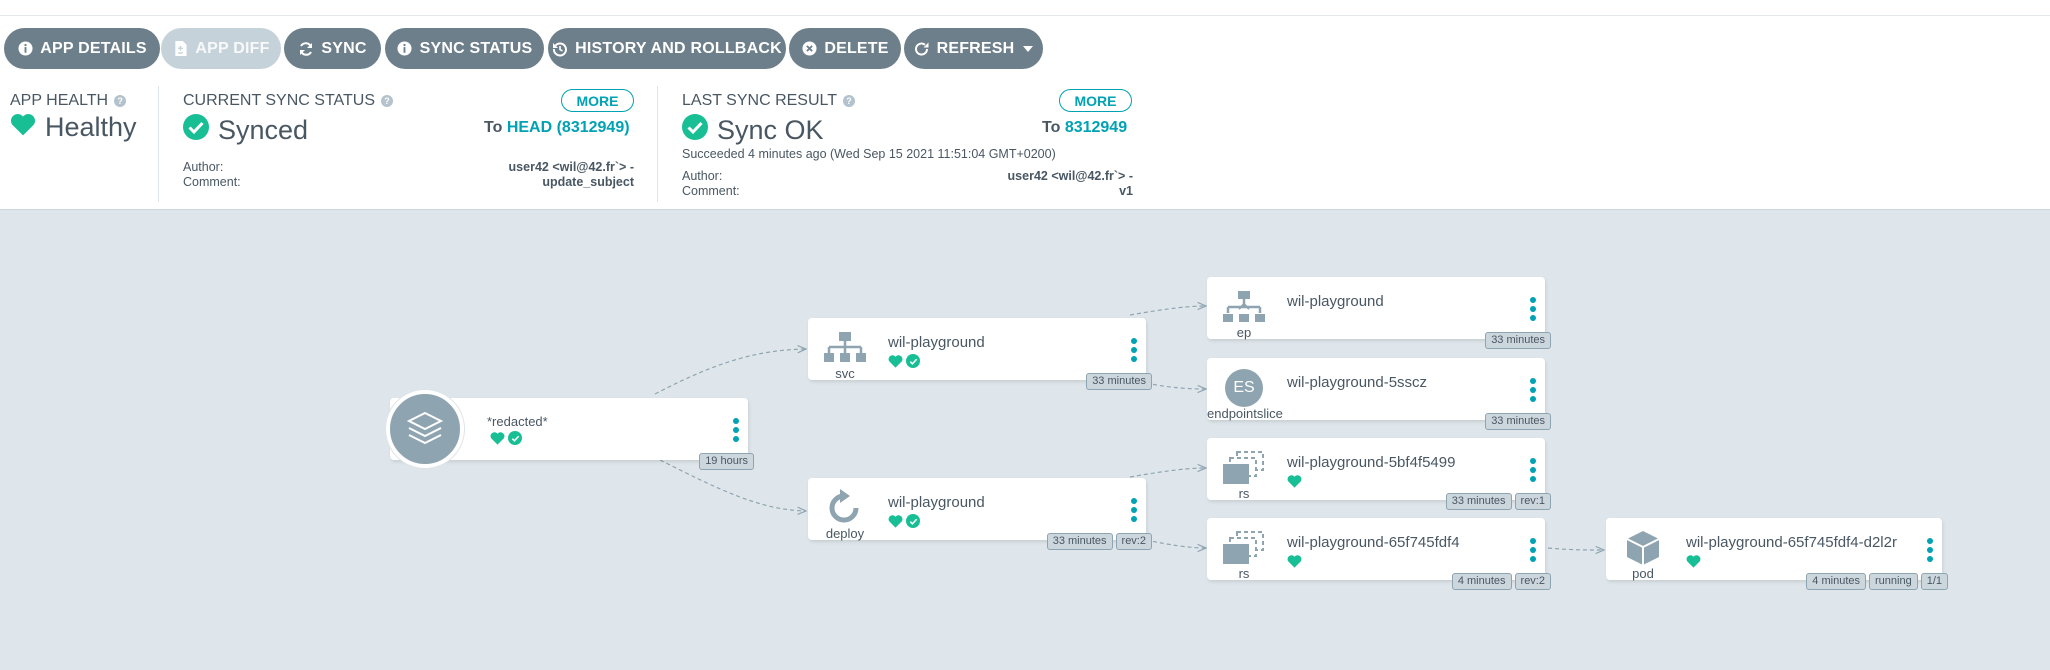 Image resolution: width=2050 pixels, height=670 pixels. I want to click on refresh-label: REFRESH, so click(975, 48).